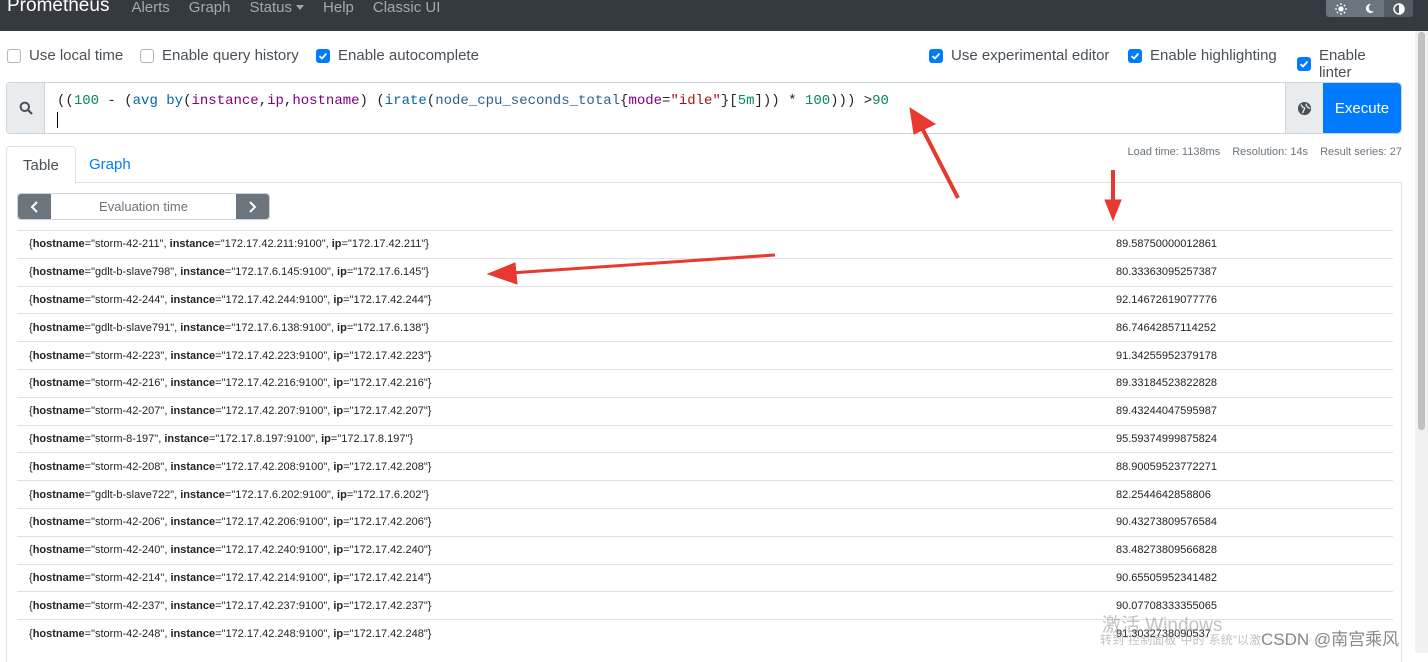  I want to click on series-value: 82.2544642858806, so click(1163, 494).